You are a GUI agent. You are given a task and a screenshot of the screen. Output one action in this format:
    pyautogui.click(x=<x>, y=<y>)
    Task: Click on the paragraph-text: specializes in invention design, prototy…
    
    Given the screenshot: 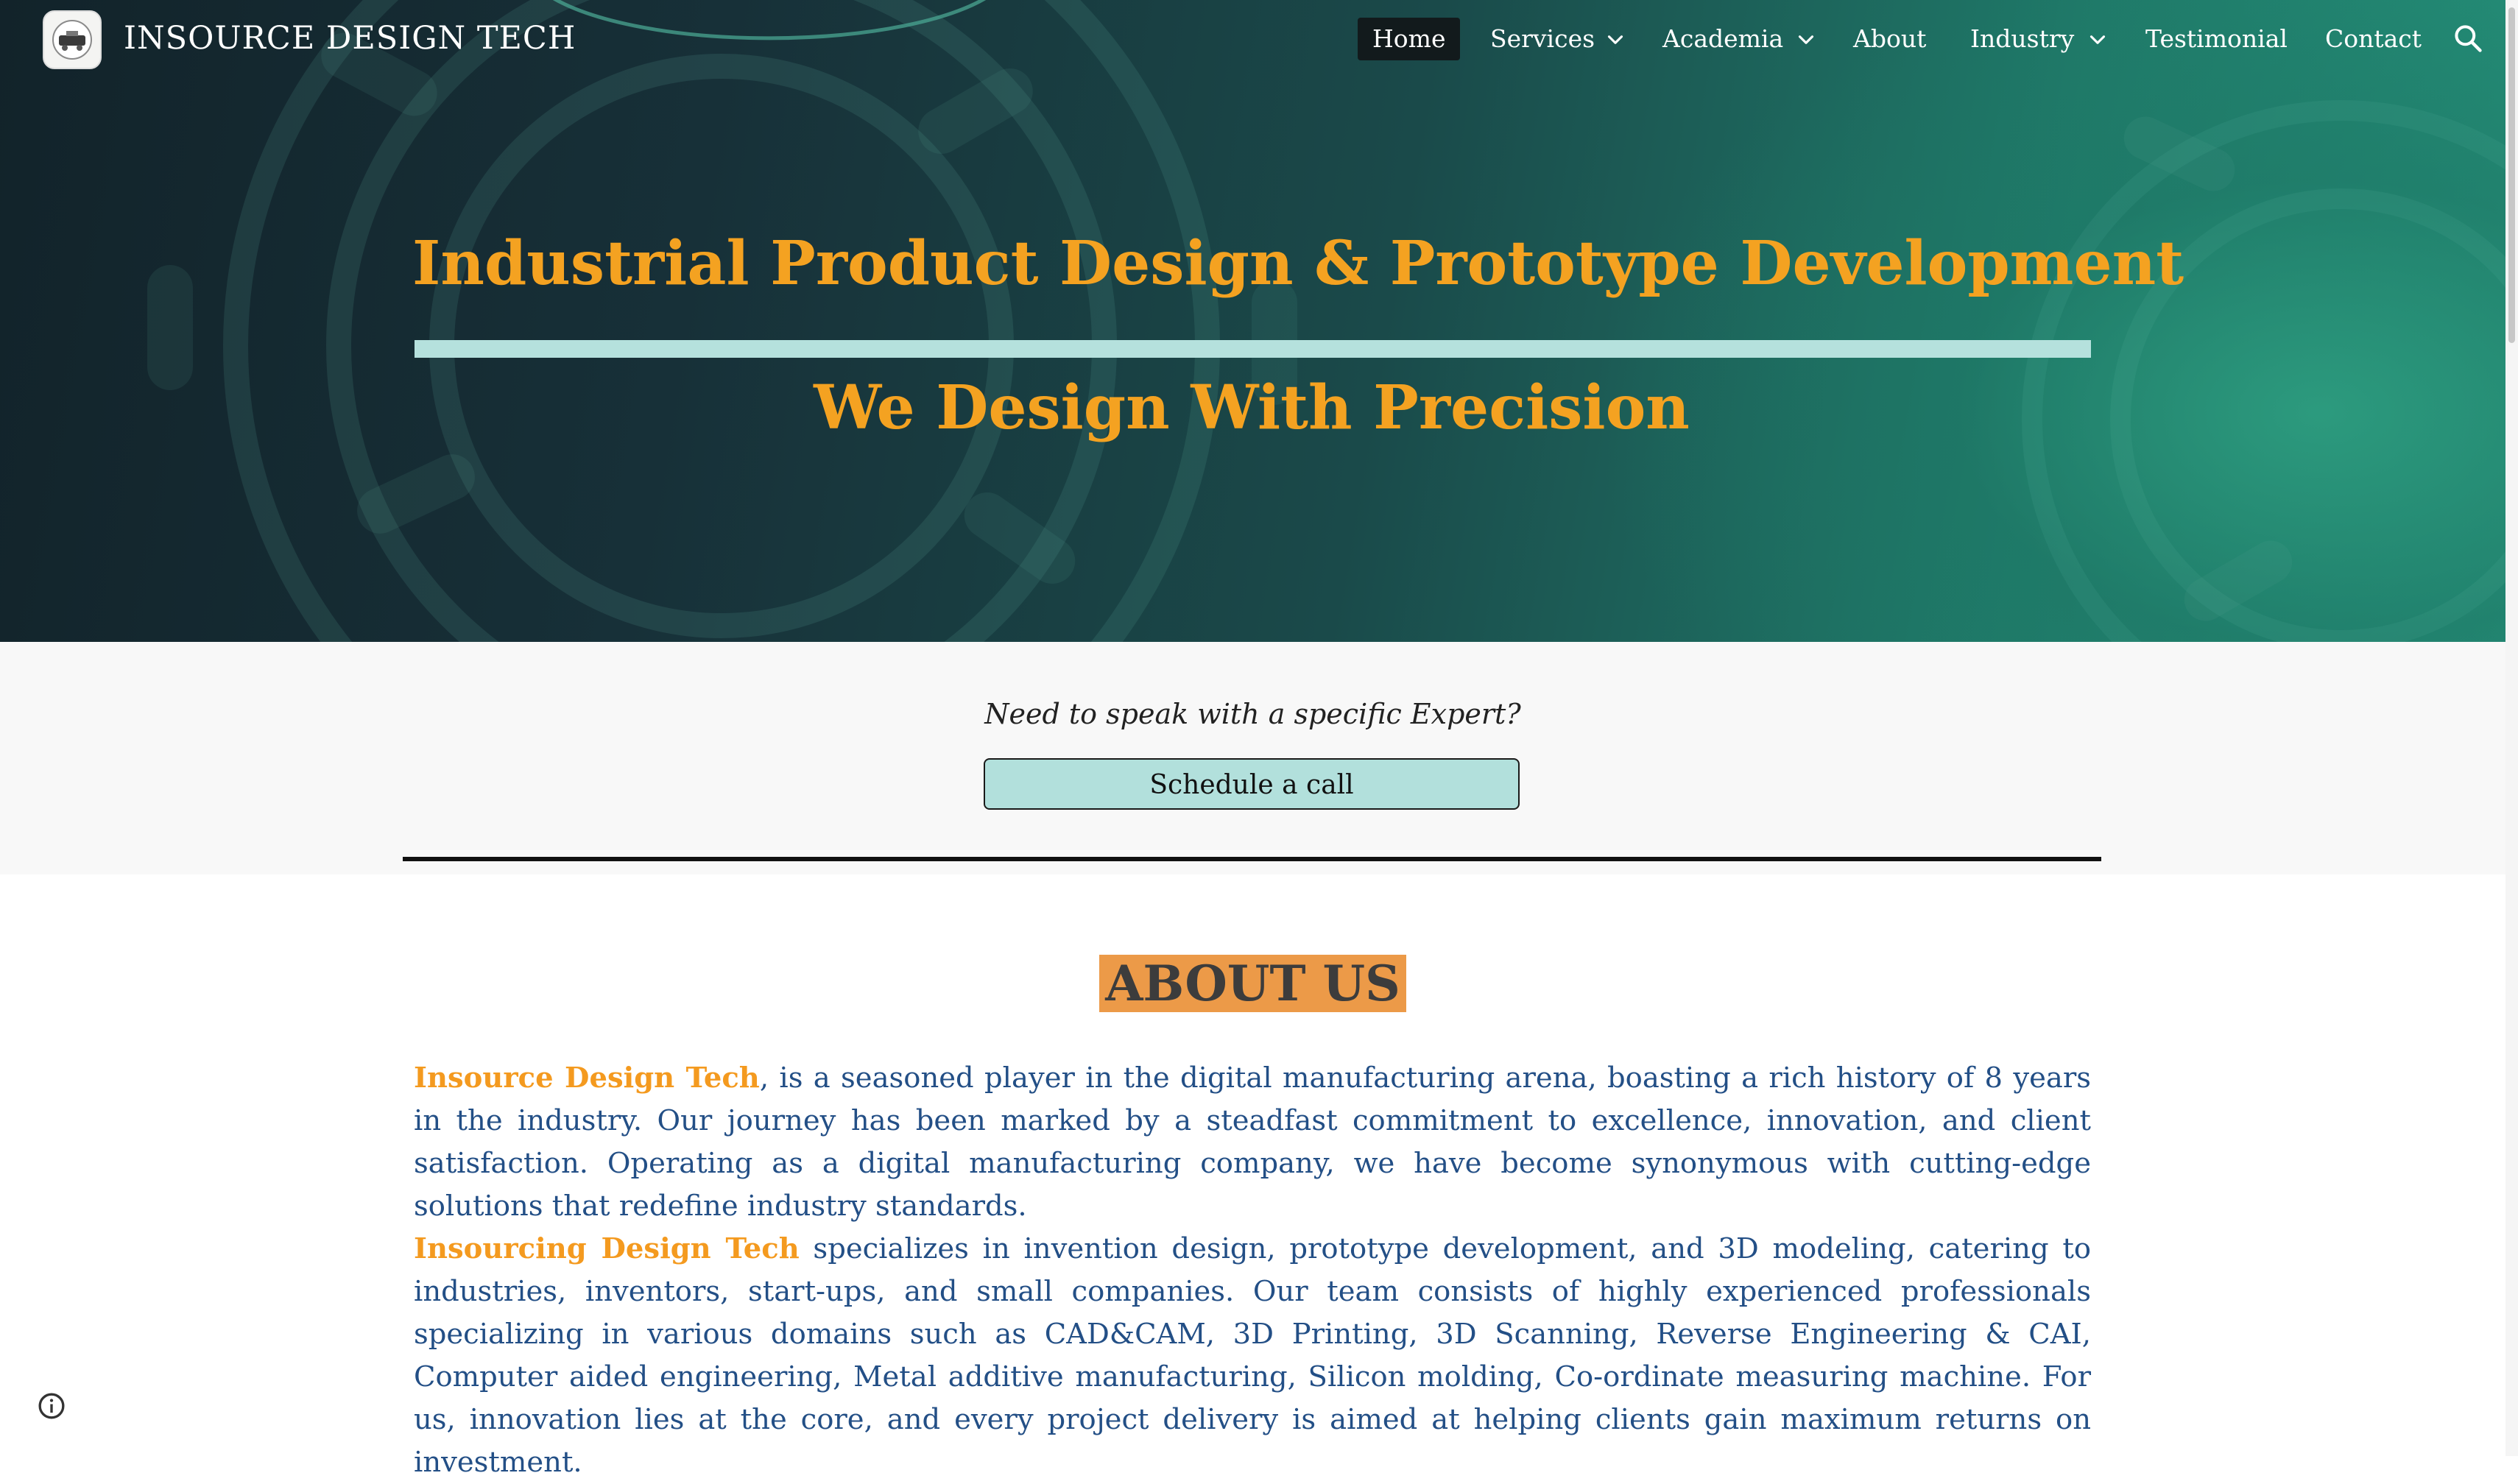 What is the action you would take?
    pyautogui.click(x=1252, y=1355)
    